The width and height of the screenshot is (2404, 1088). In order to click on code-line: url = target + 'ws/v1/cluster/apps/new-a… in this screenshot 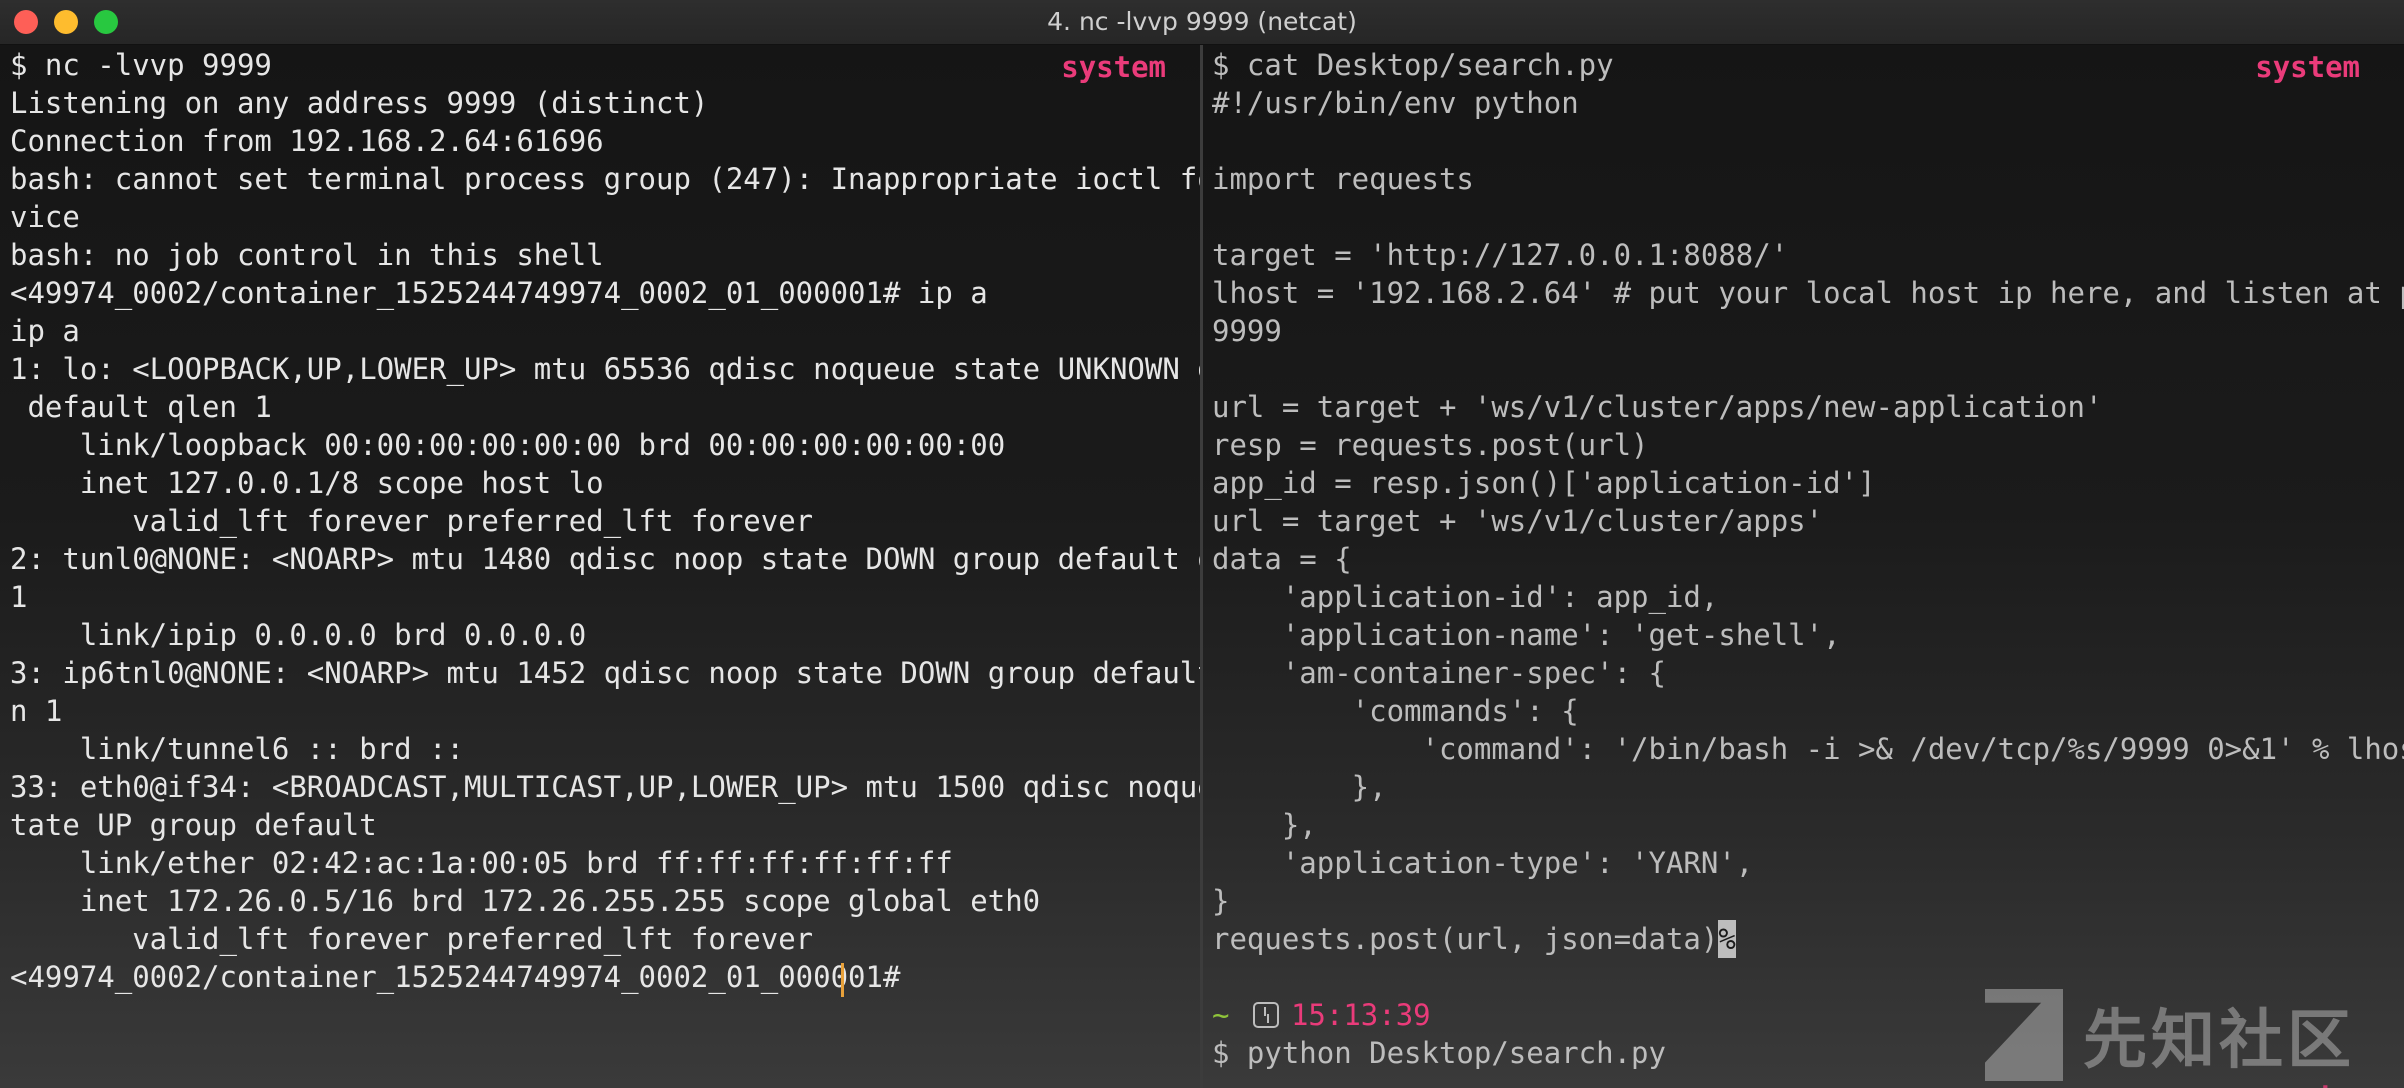, I will do `click(1657, 407)`.